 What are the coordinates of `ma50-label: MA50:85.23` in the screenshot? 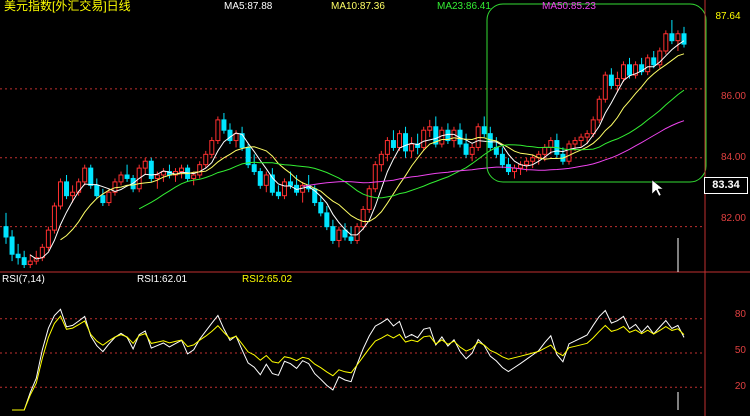 It's located at (569, 6).